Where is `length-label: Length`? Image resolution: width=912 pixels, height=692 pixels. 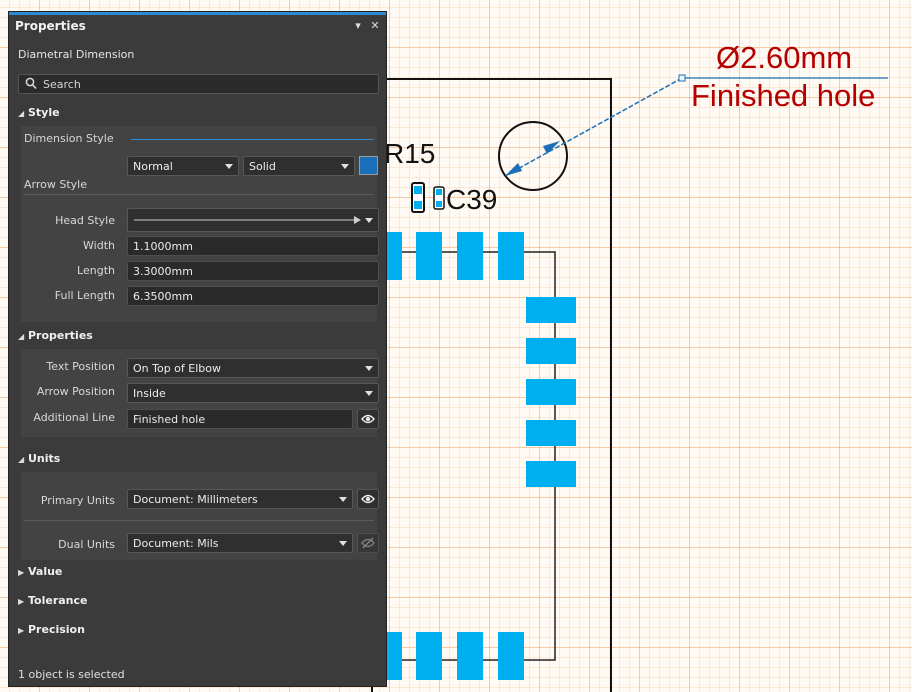
length-label: Length is located at coordinates (96, 270).